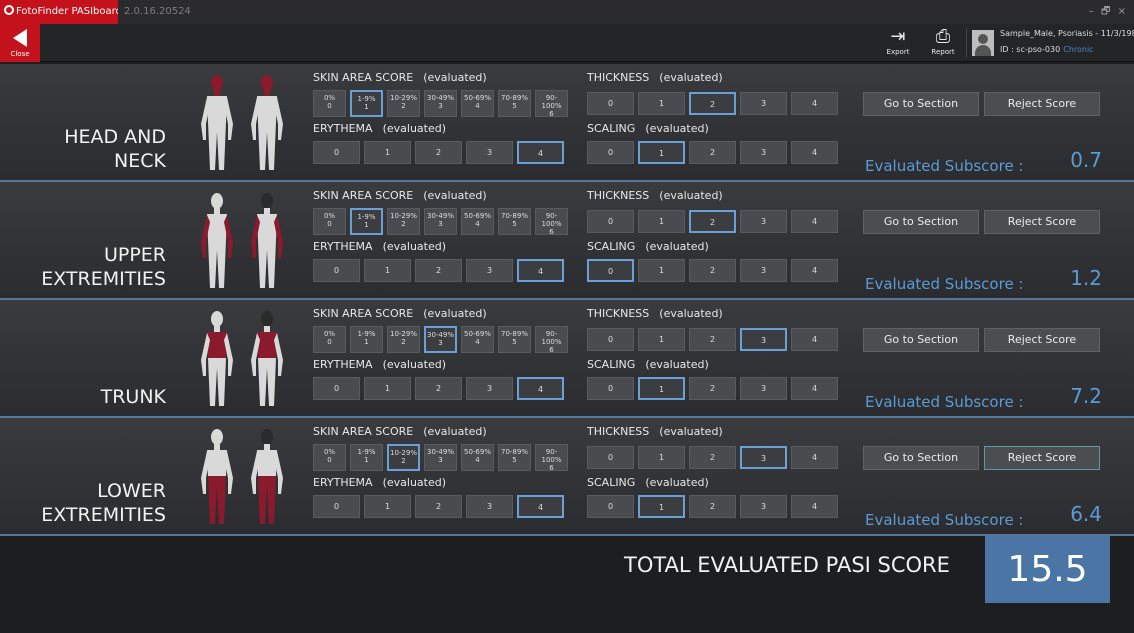 This screenshot has width=1134, height=633. I want to click on close-button: Close, so click(20, 43).